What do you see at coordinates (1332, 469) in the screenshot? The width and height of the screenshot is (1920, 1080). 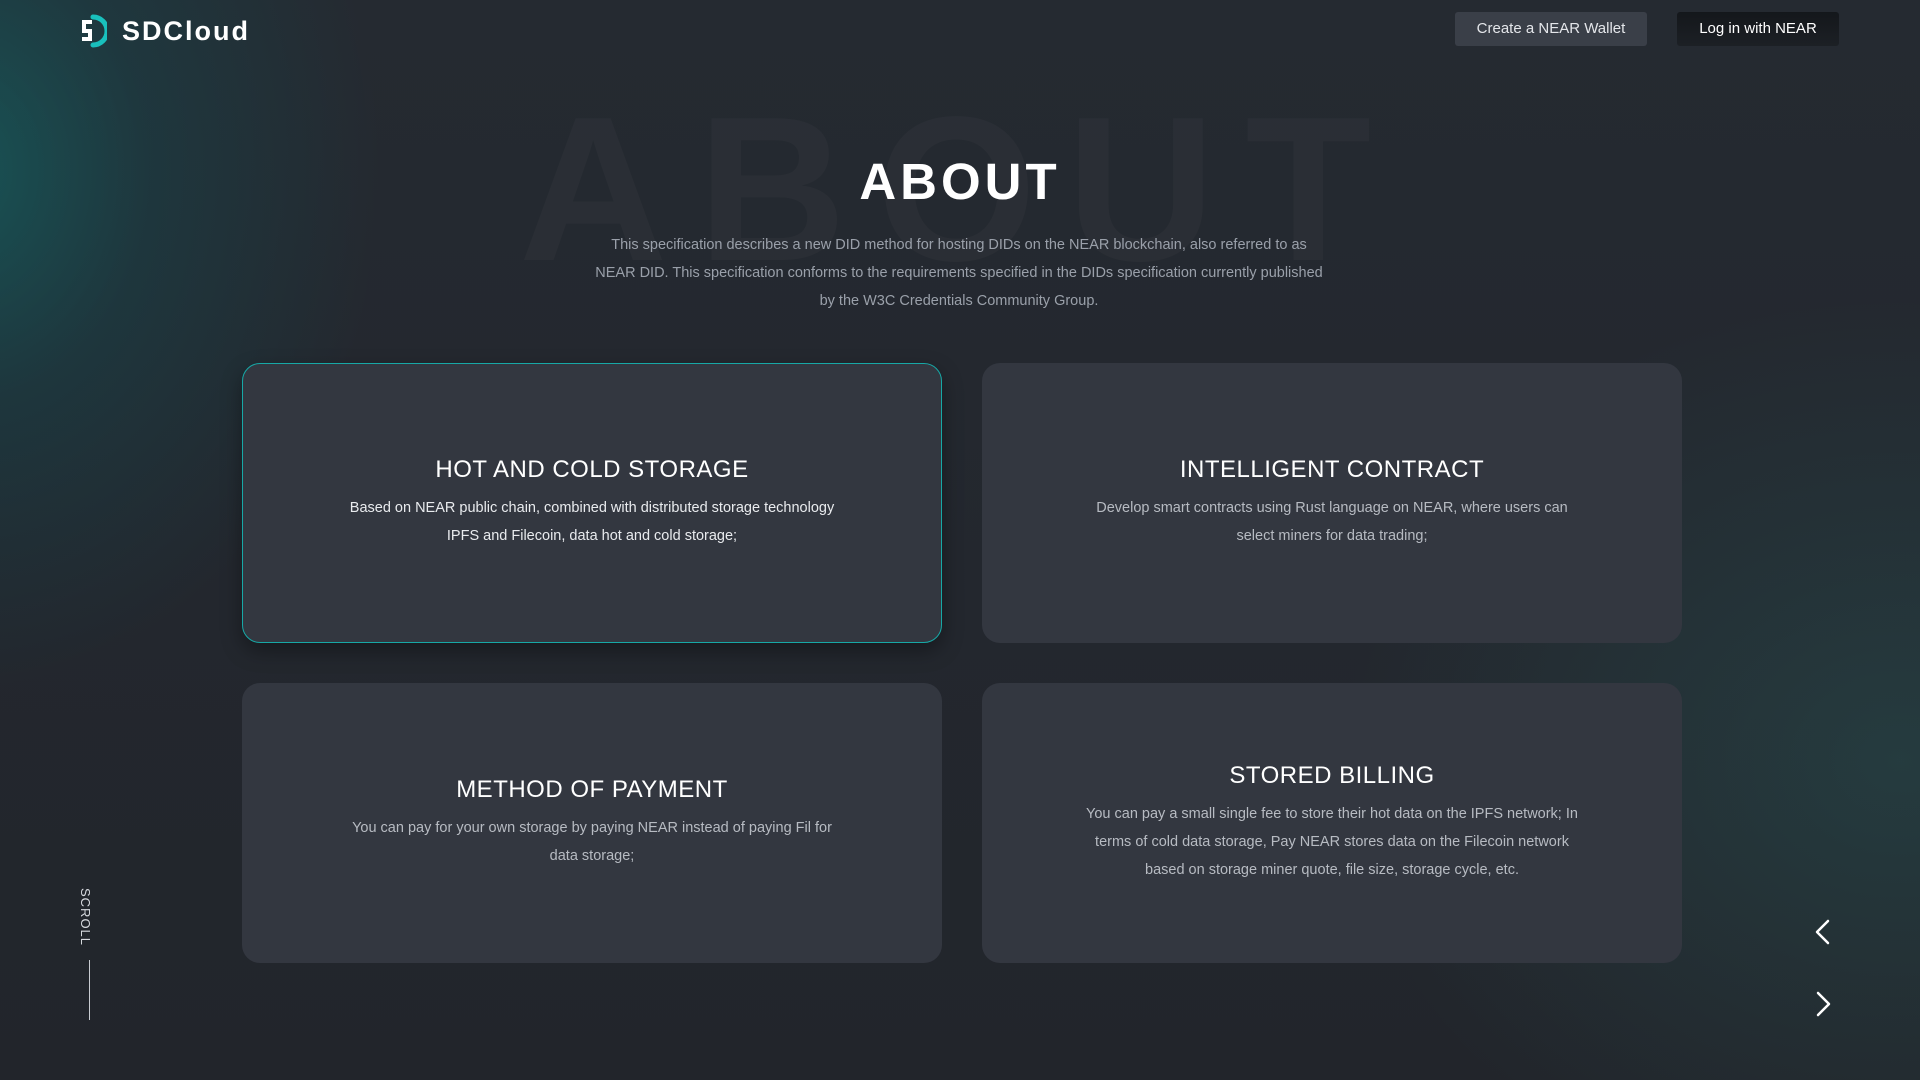 I see `card-title: INTELLIGENT CONTRACT` at bounding box center [1332, 469].